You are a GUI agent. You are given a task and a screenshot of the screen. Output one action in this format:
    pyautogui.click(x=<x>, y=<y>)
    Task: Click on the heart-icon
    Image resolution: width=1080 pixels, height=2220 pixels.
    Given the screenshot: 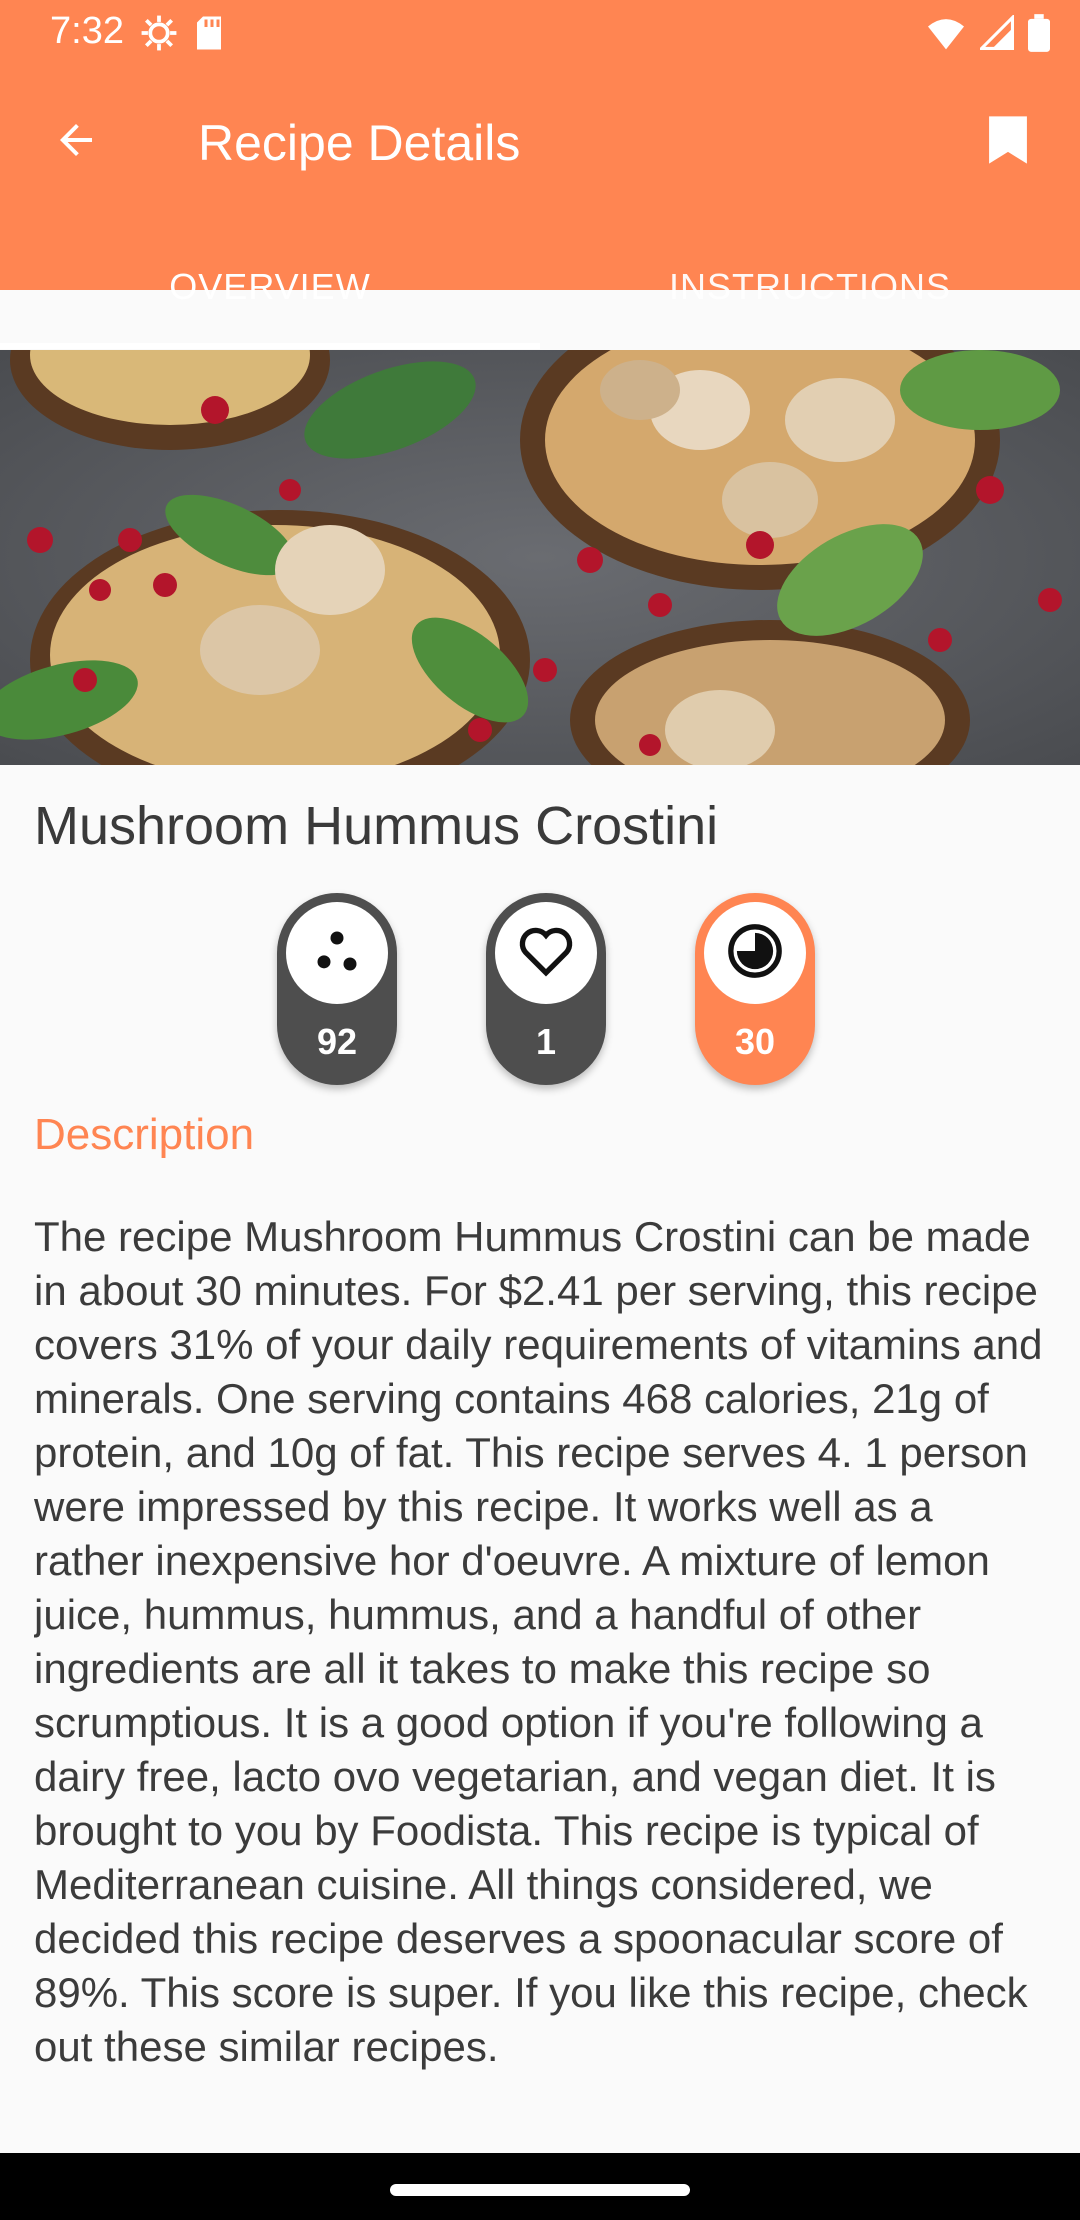 What is the action you would take?
    pyautogui.click(x=546, y=953)
    